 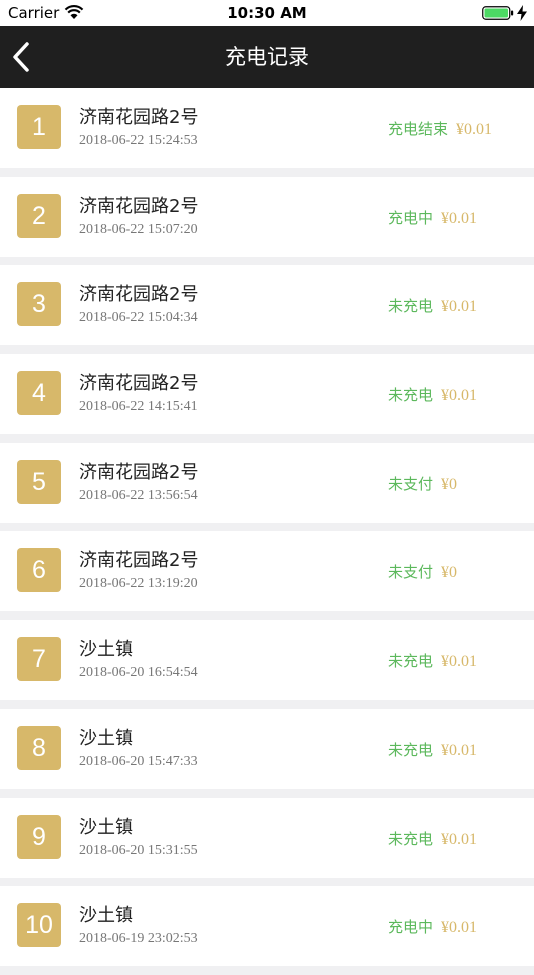 What do you see at coordinates (138, 140) in the screenshot?
I see `record-time: 2018-06-22 15:24:53` at bounding box center [138, 140].